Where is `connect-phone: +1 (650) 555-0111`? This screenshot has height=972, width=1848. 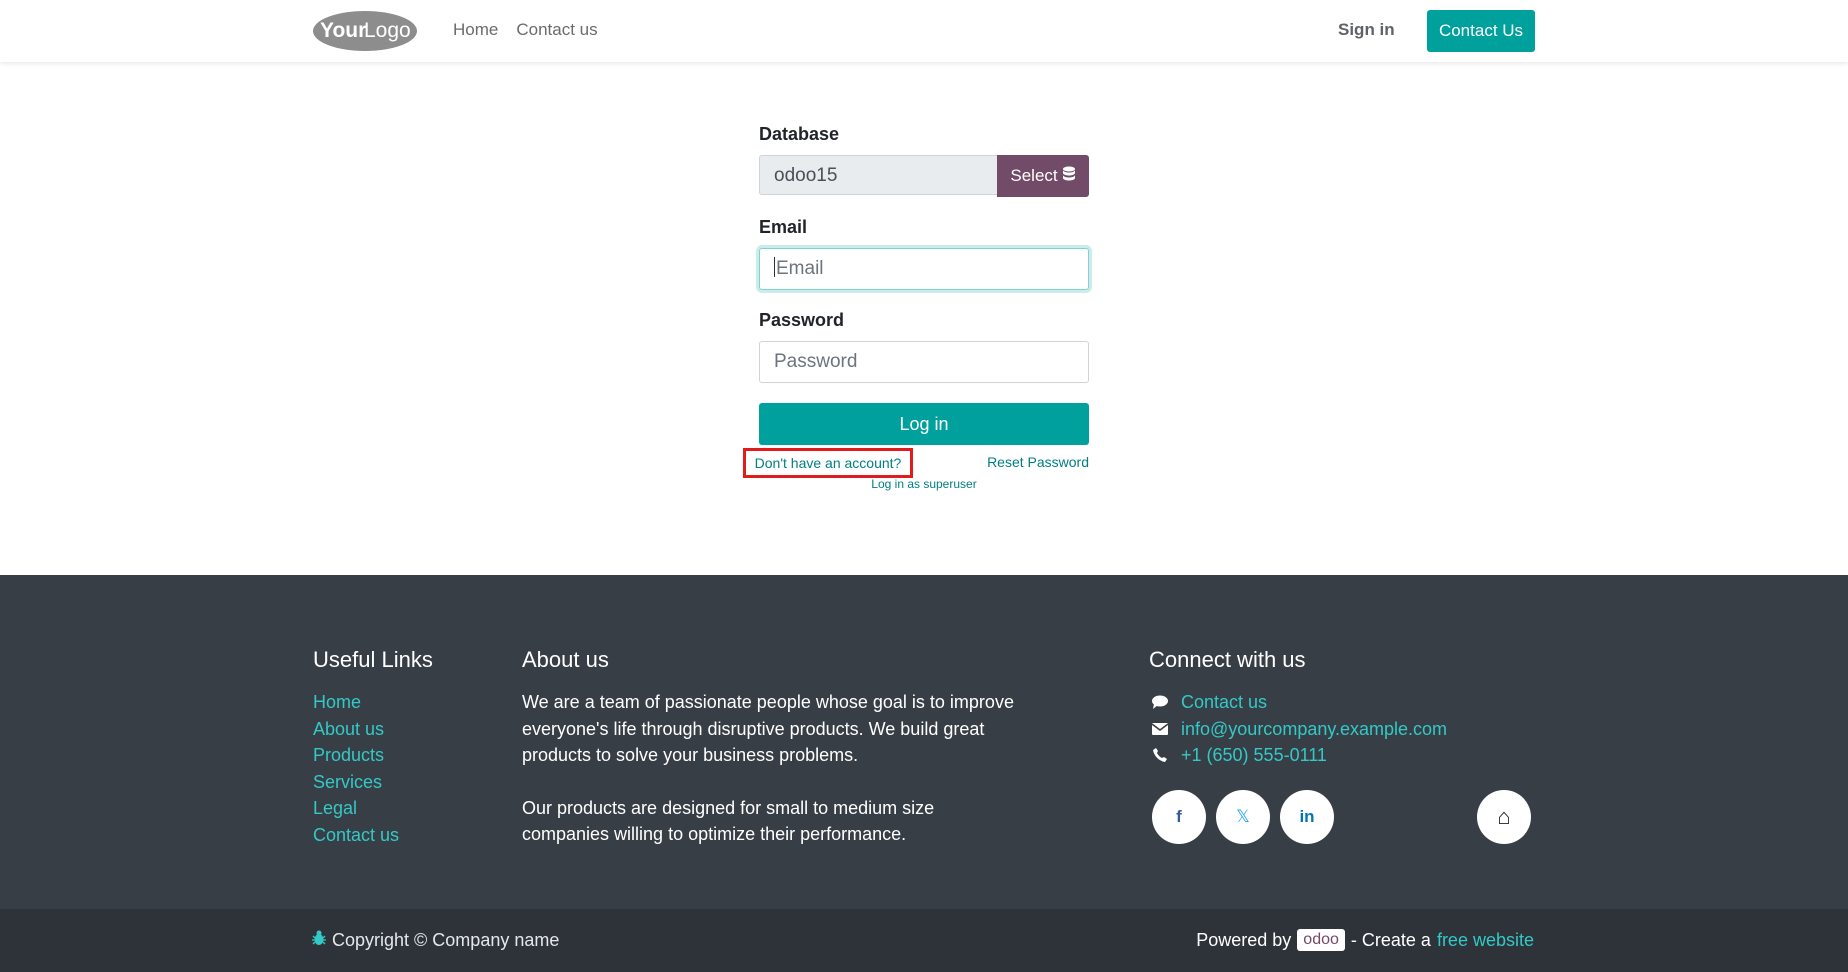 connect-phone: +1 (650) 555-0111 is located at coordinates (1299, 755).